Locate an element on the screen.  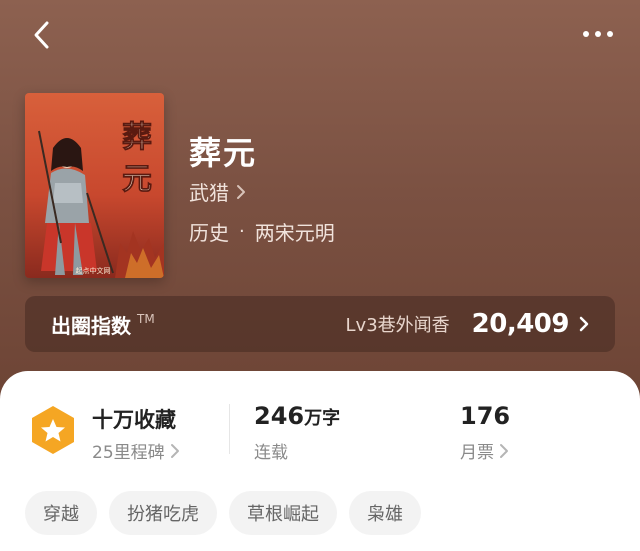
back-button is located at coordinates (43, 35).